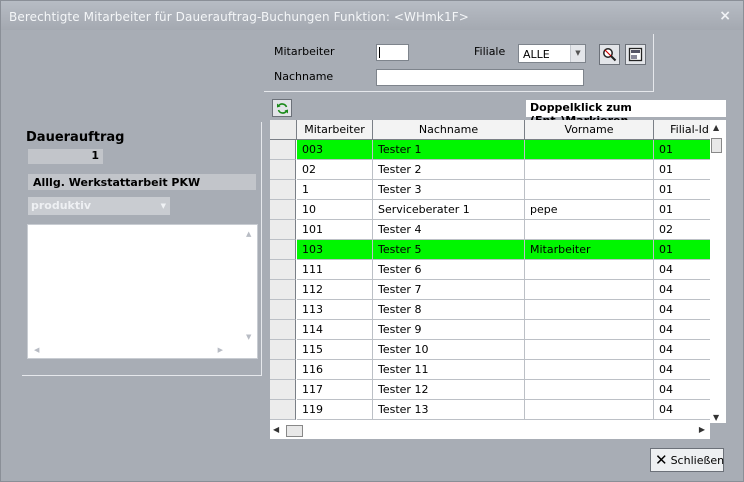  I want to click on table-row: 111 Tester 6 04, so click(498, 270).